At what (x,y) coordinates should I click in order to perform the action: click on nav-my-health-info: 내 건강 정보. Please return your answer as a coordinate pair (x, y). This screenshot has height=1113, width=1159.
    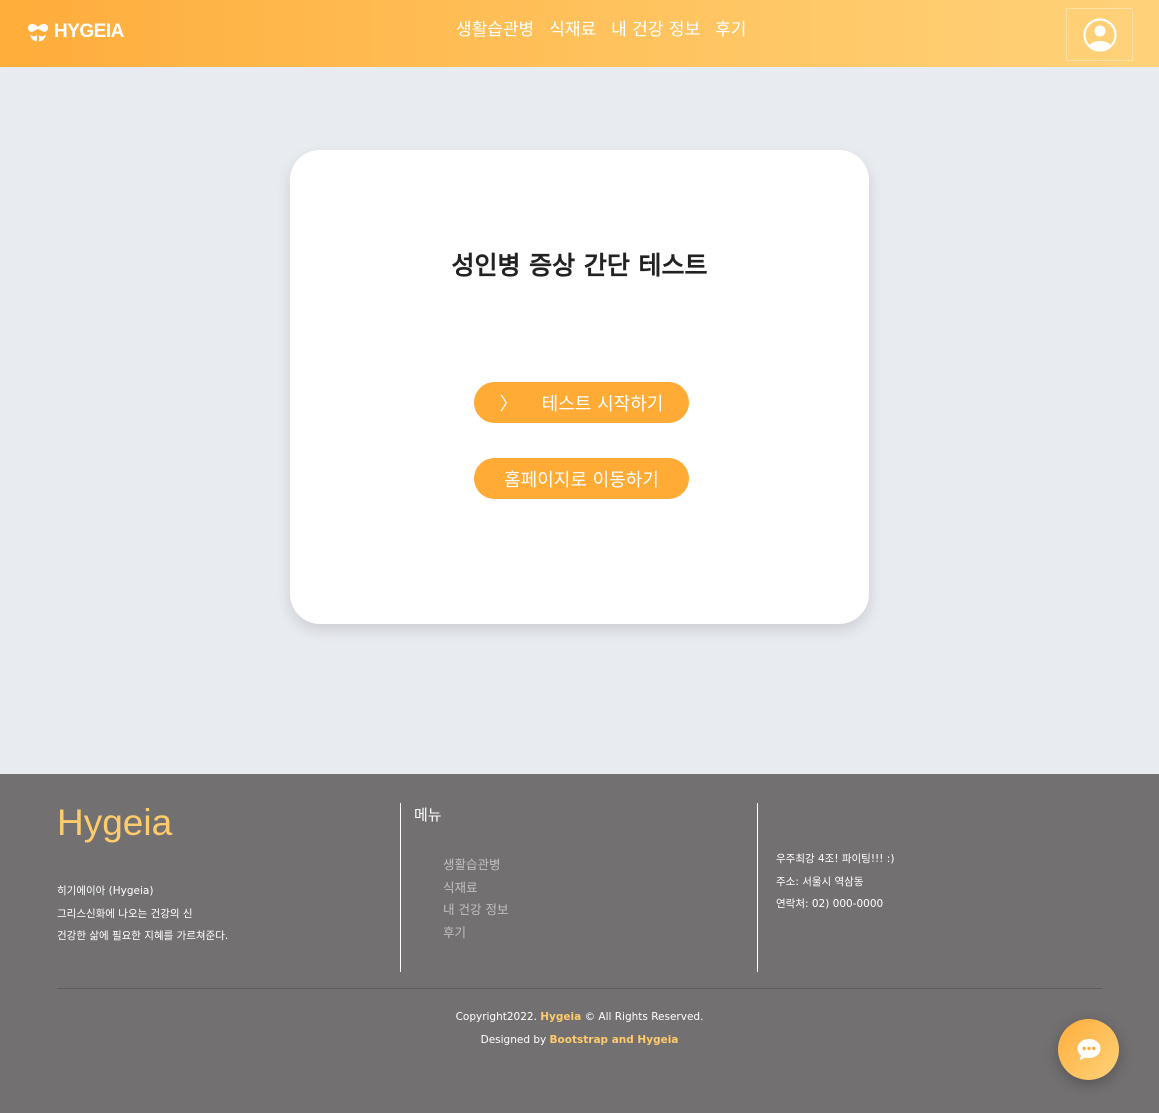
    Looking at the image, I should click on (655, 27).